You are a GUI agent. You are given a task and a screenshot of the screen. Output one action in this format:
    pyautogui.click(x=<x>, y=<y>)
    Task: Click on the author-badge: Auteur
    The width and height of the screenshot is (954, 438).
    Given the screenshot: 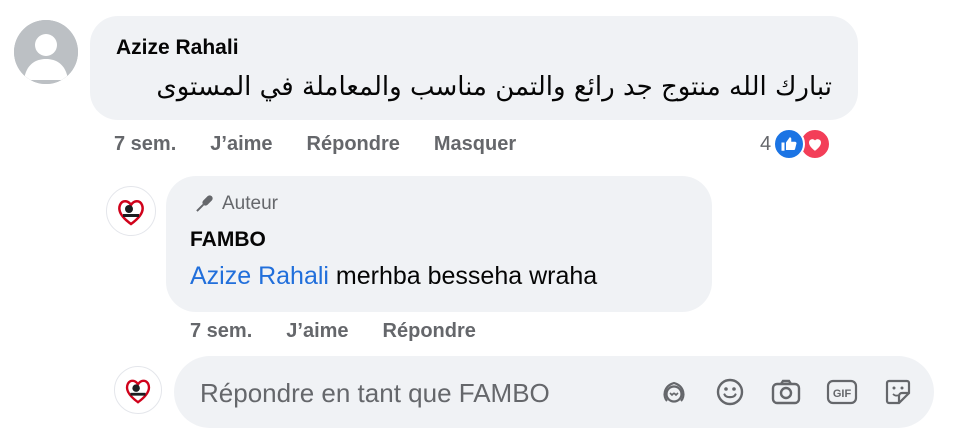 What is the action you would take?
    pyautogui.click(x=235, y=204)
    